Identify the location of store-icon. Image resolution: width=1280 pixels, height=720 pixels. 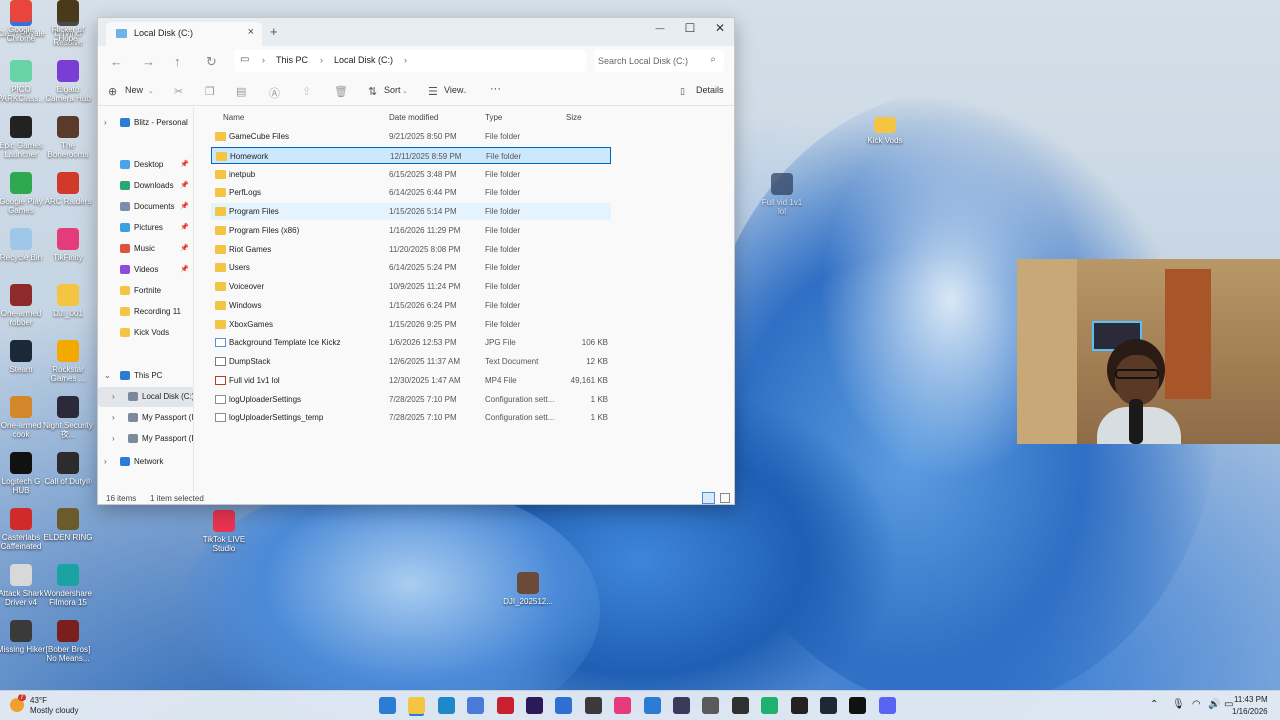
(476, 705).